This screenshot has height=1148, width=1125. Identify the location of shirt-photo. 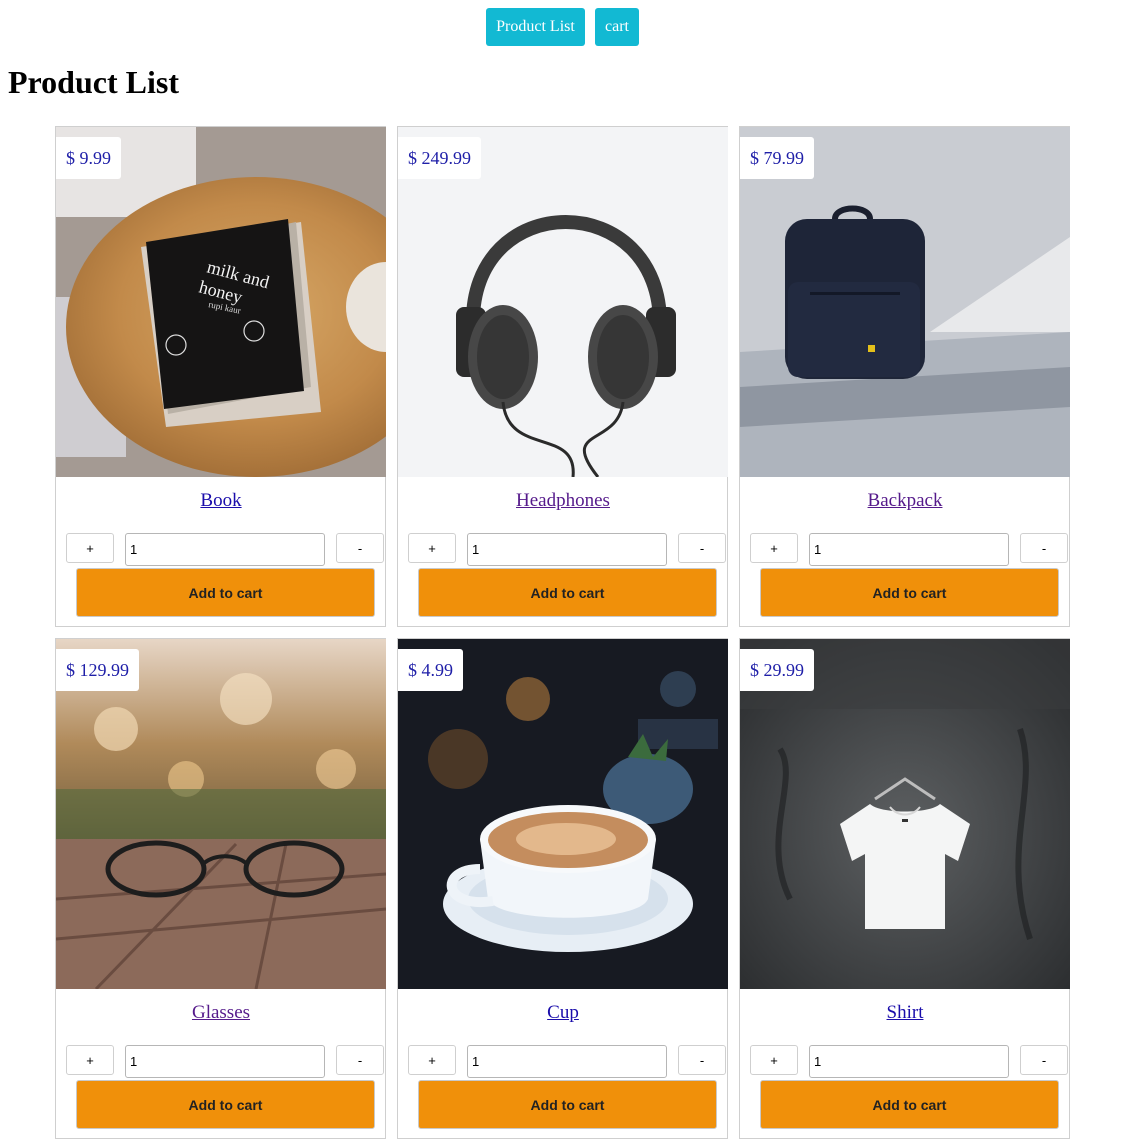
(905, 814).